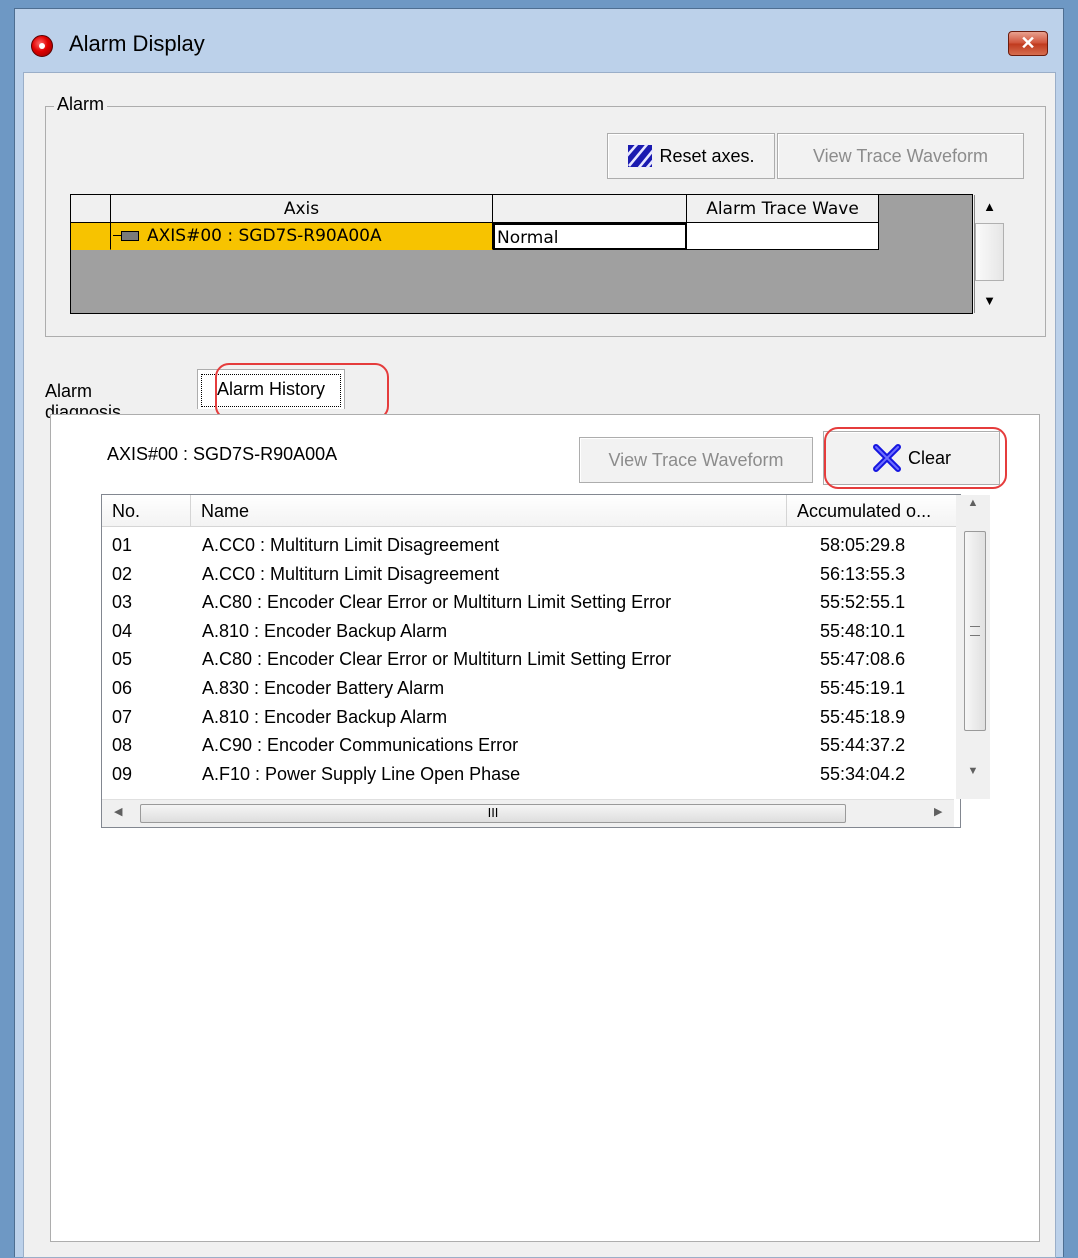 The image size is (1078, 1258). I want to click on history-view-trace-button: View Trace Waveform, so click(696, 460).